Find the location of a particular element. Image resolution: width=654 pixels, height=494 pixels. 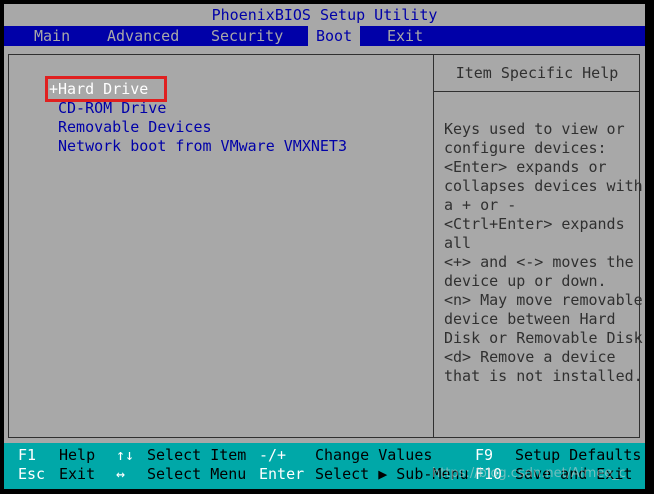

boot-item-removable: Removable Devices is located at coordinates (198, 127).